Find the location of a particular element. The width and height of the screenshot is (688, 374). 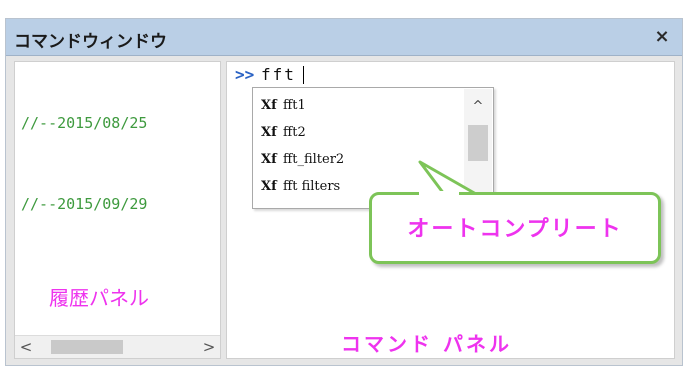

title-bar: コマンドウィンドウ × is located at coordinates (344, 37).